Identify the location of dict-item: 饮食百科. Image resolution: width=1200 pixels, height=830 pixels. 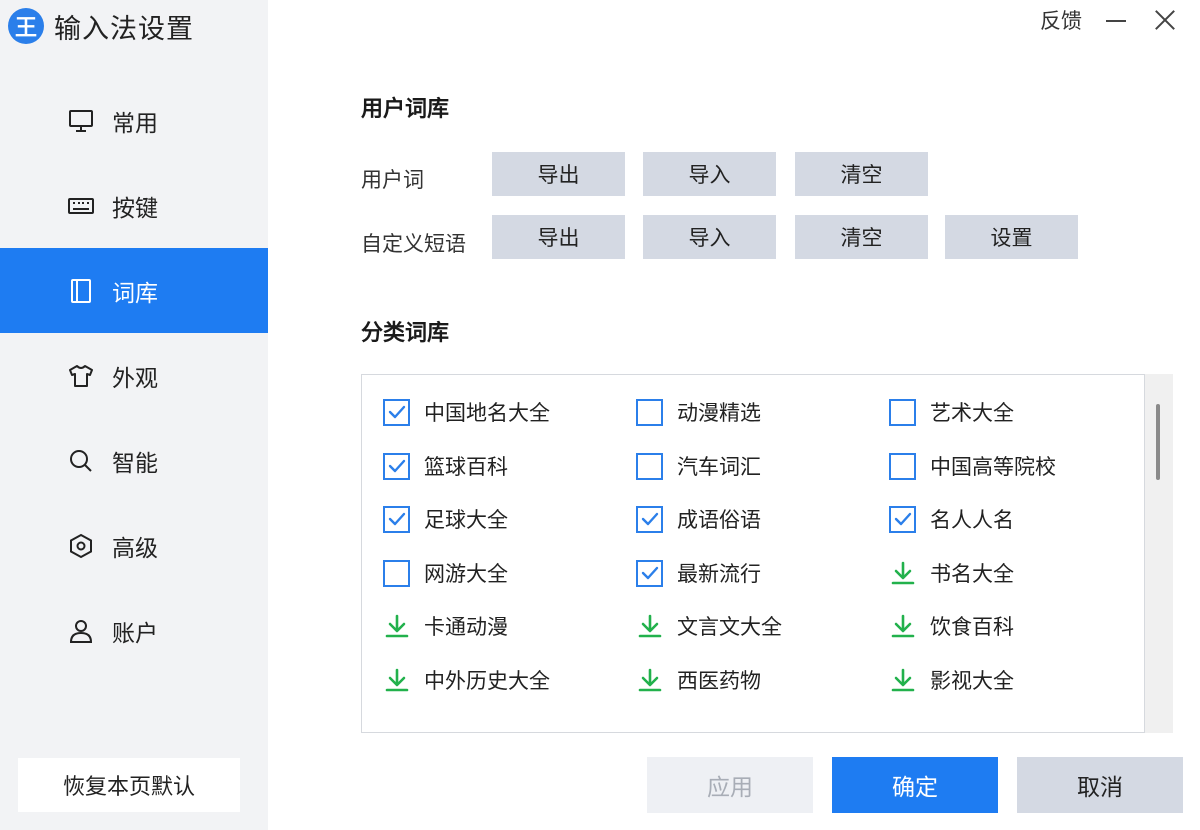
(951, 626).